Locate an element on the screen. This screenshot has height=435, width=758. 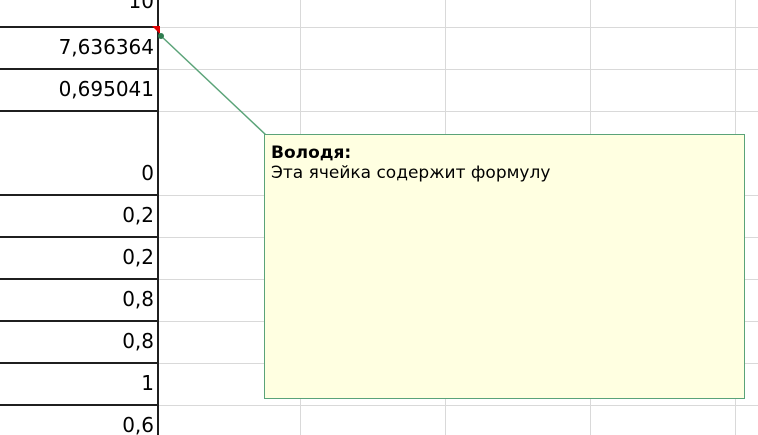
value-column-border is located at coordinates (158, 217).